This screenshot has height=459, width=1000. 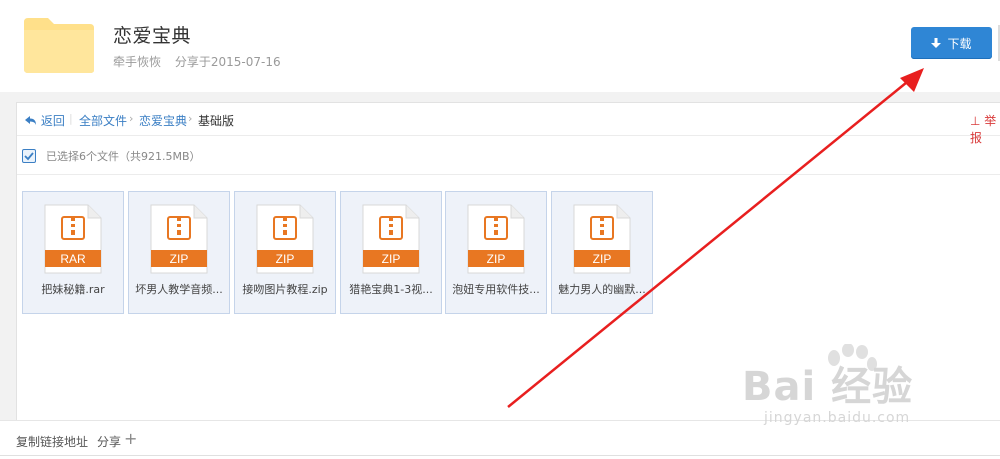 What do you see at coordinates (216, 121) in the screenshot?
I see `crumb-current: 基础版` at bounding box center [216, 121].